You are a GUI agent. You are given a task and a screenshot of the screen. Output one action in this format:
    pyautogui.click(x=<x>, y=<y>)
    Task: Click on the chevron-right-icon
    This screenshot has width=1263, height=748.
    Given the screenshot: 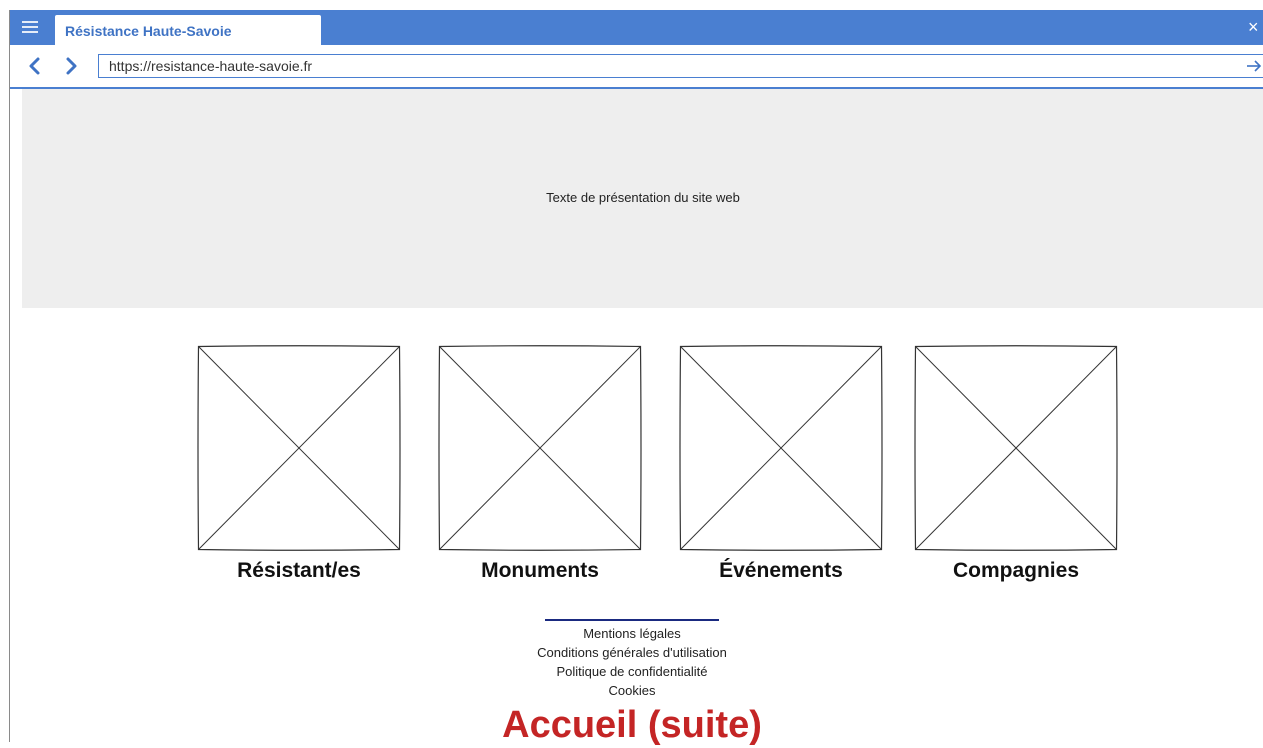 What is the action you would take?
    pyautogui.click(x=71, y=66)
    